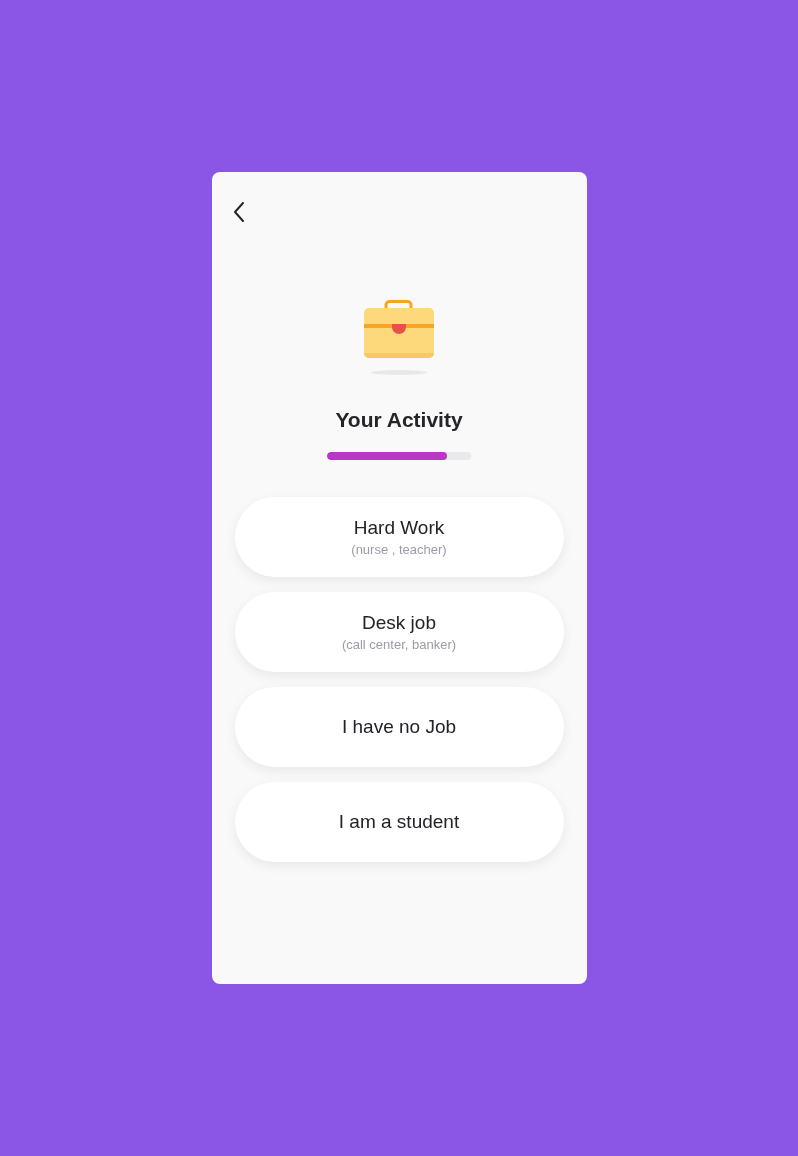 The height and width of the screenshot is (1156, 798). What do you see at coordinates (399, 632) in the screenshot?
I see `option-button: Desk job (call center, banker)` at bounding box center [399, 632].